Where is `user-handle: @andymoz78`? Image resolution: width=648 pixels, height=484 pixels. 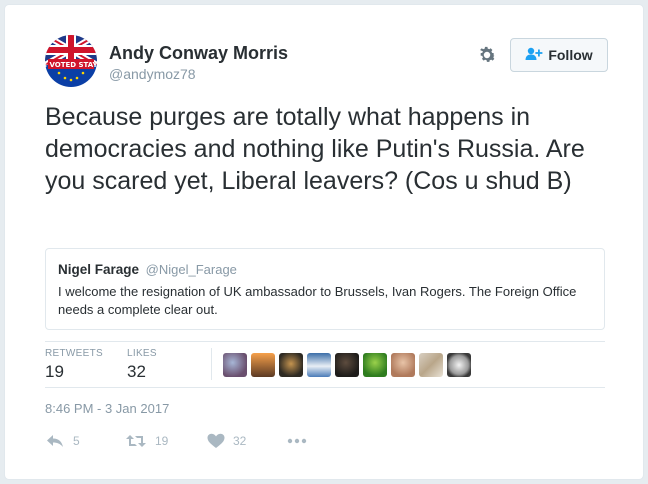 user-handle: @andymoz78 is located at coordinates (152, 74).